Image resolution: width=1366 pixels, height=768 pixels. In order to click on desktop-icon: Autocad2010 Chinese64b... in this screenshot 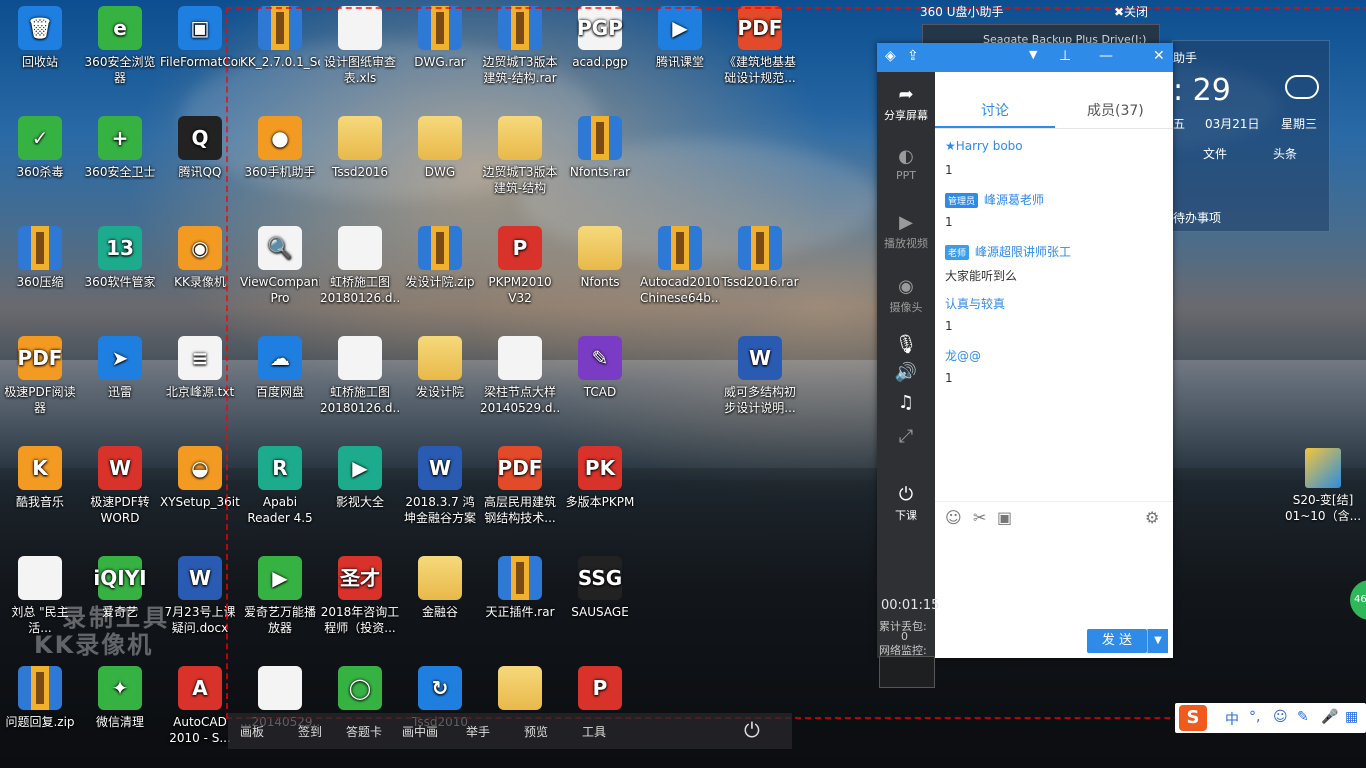, I will do `click(680, 266)`.